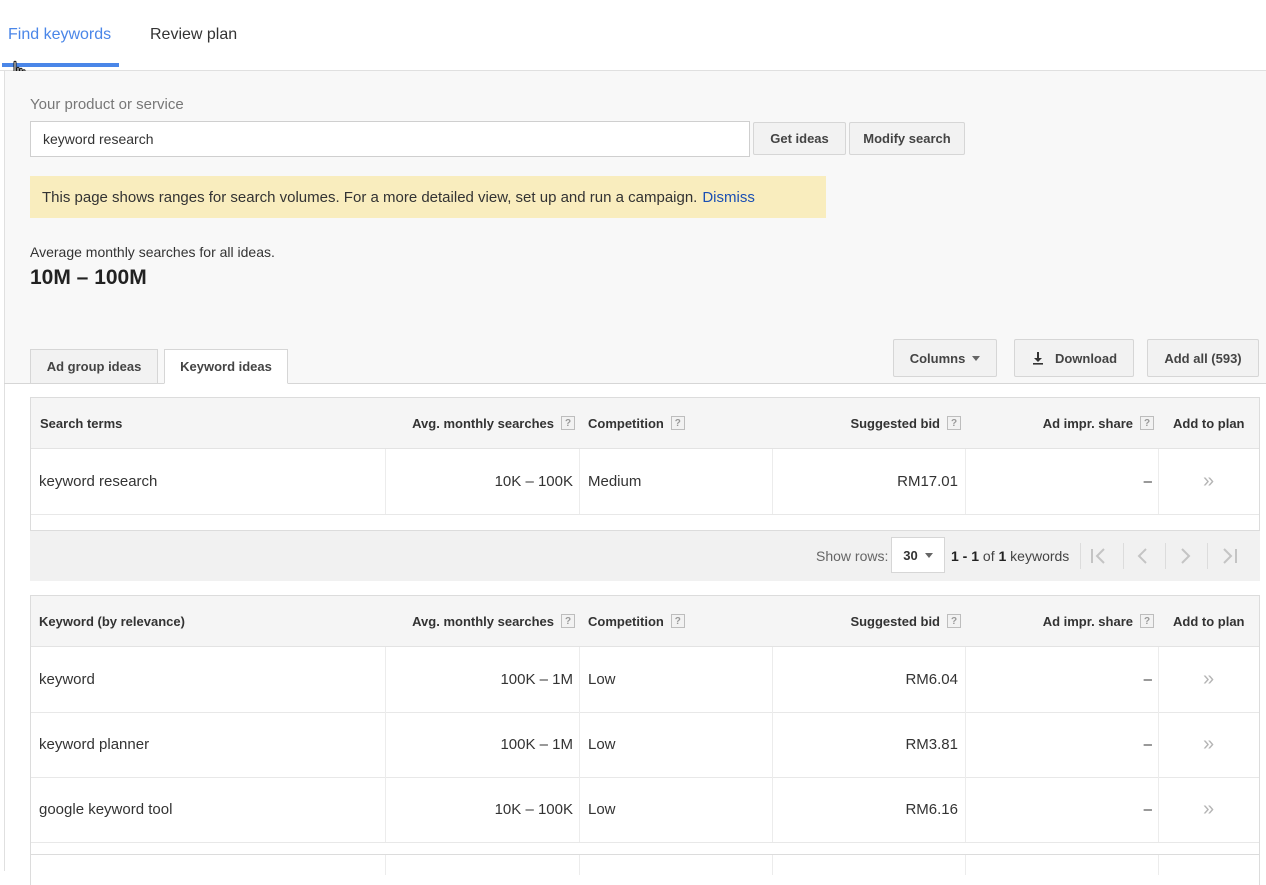  What do you see at coordinates (615, 481) in the screenshot?
I see `cell-competition: Medium` at bounding box center [615, 481].